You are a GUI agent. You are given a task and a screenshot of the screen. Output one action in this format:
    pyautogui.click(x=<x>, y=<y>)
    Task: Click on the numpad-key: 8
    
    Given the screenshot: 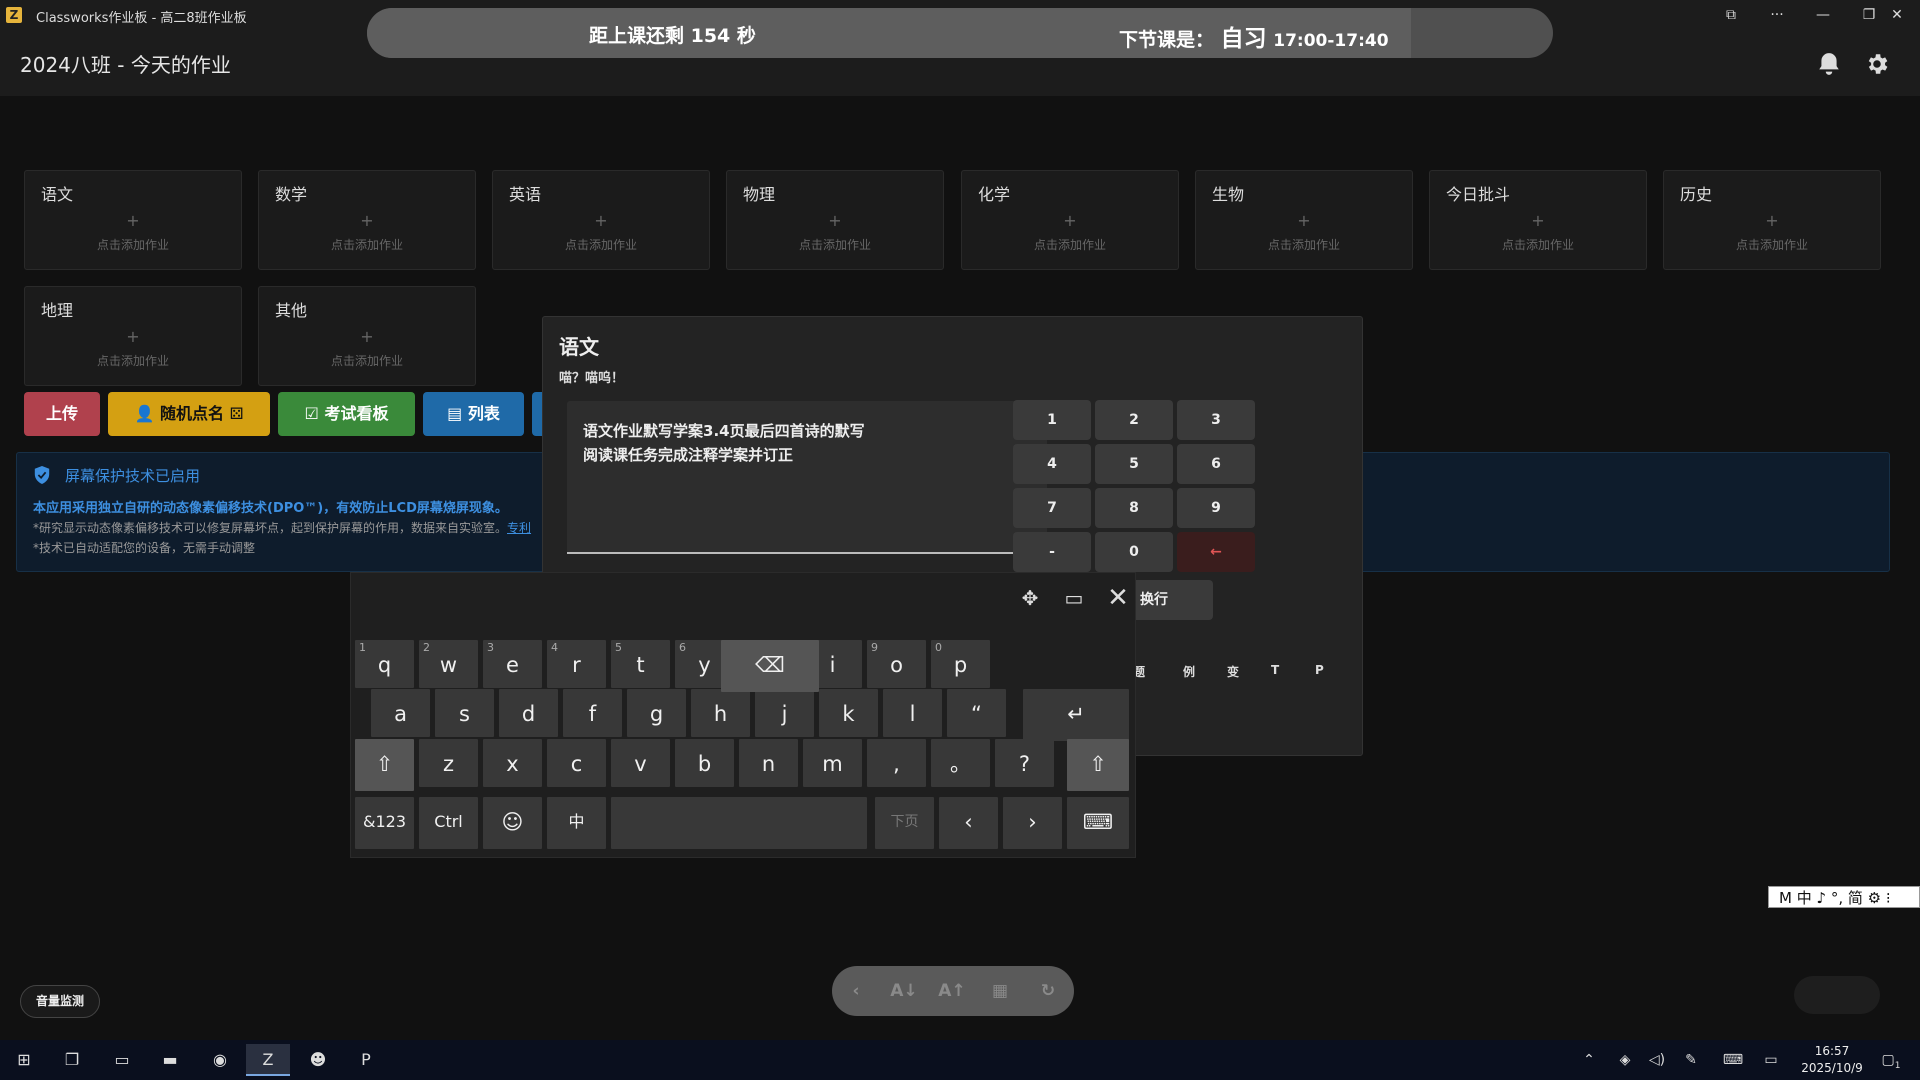 What is the action you would take?
    pyautogui.click(x=1134, y=508)
    